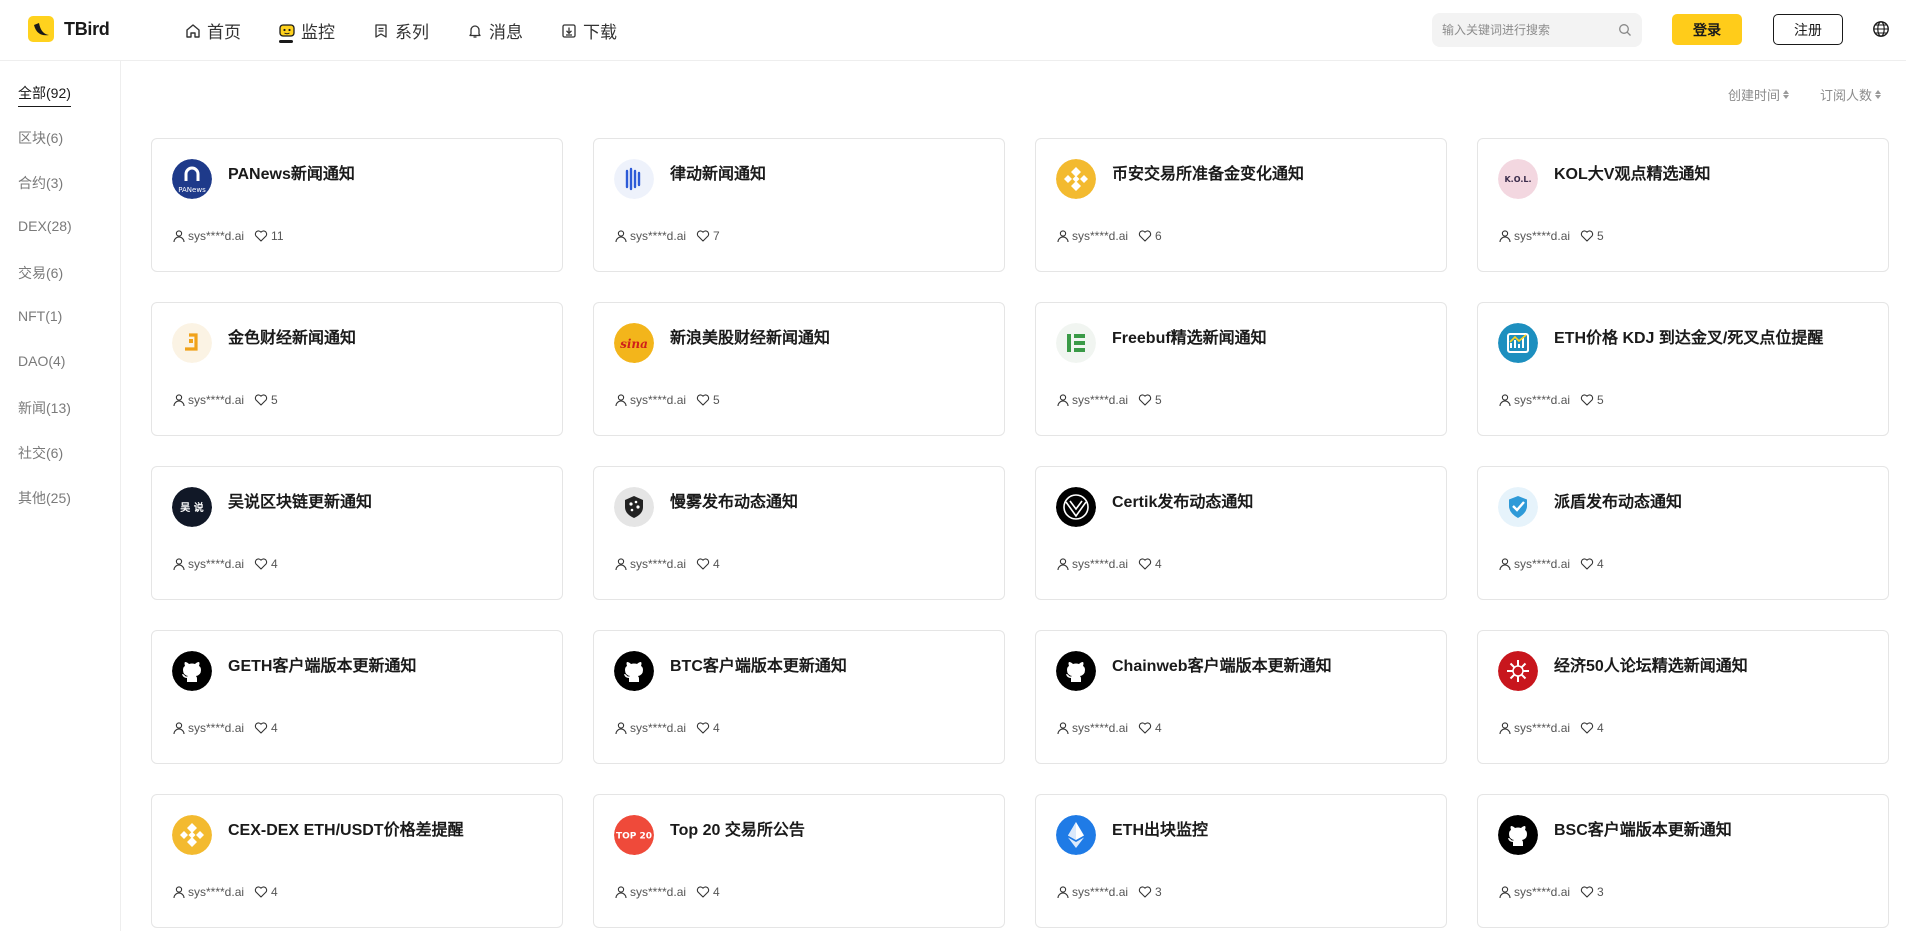 The width and height of the screenshot is (1906, 931). I want to click on nav-item-messages: 消息, so click(495, 30).